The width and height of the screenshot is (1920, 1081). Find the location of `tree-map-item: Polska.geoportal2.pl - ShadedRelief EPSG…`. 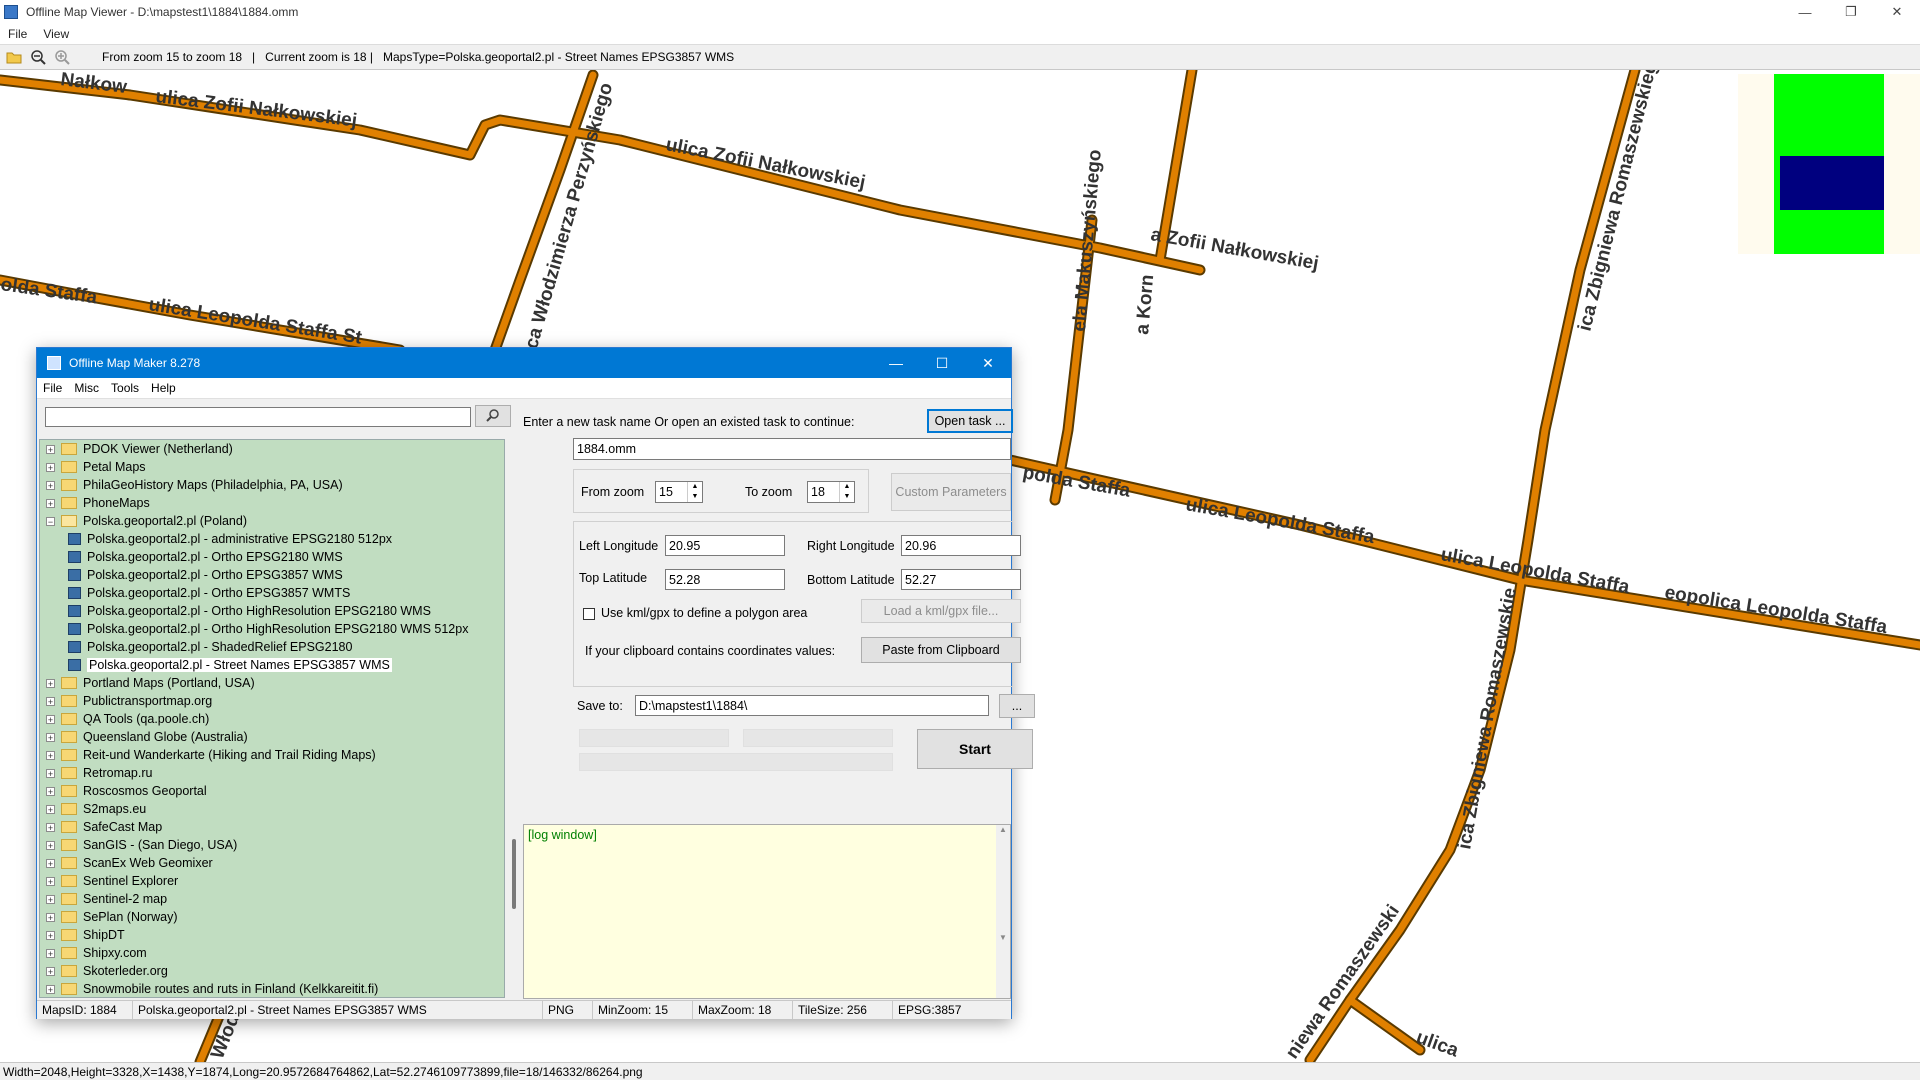

tree-map-item: Polska.geoportal2.pl - ShadedRelief EPSG… is located at coordinates (210, 647).